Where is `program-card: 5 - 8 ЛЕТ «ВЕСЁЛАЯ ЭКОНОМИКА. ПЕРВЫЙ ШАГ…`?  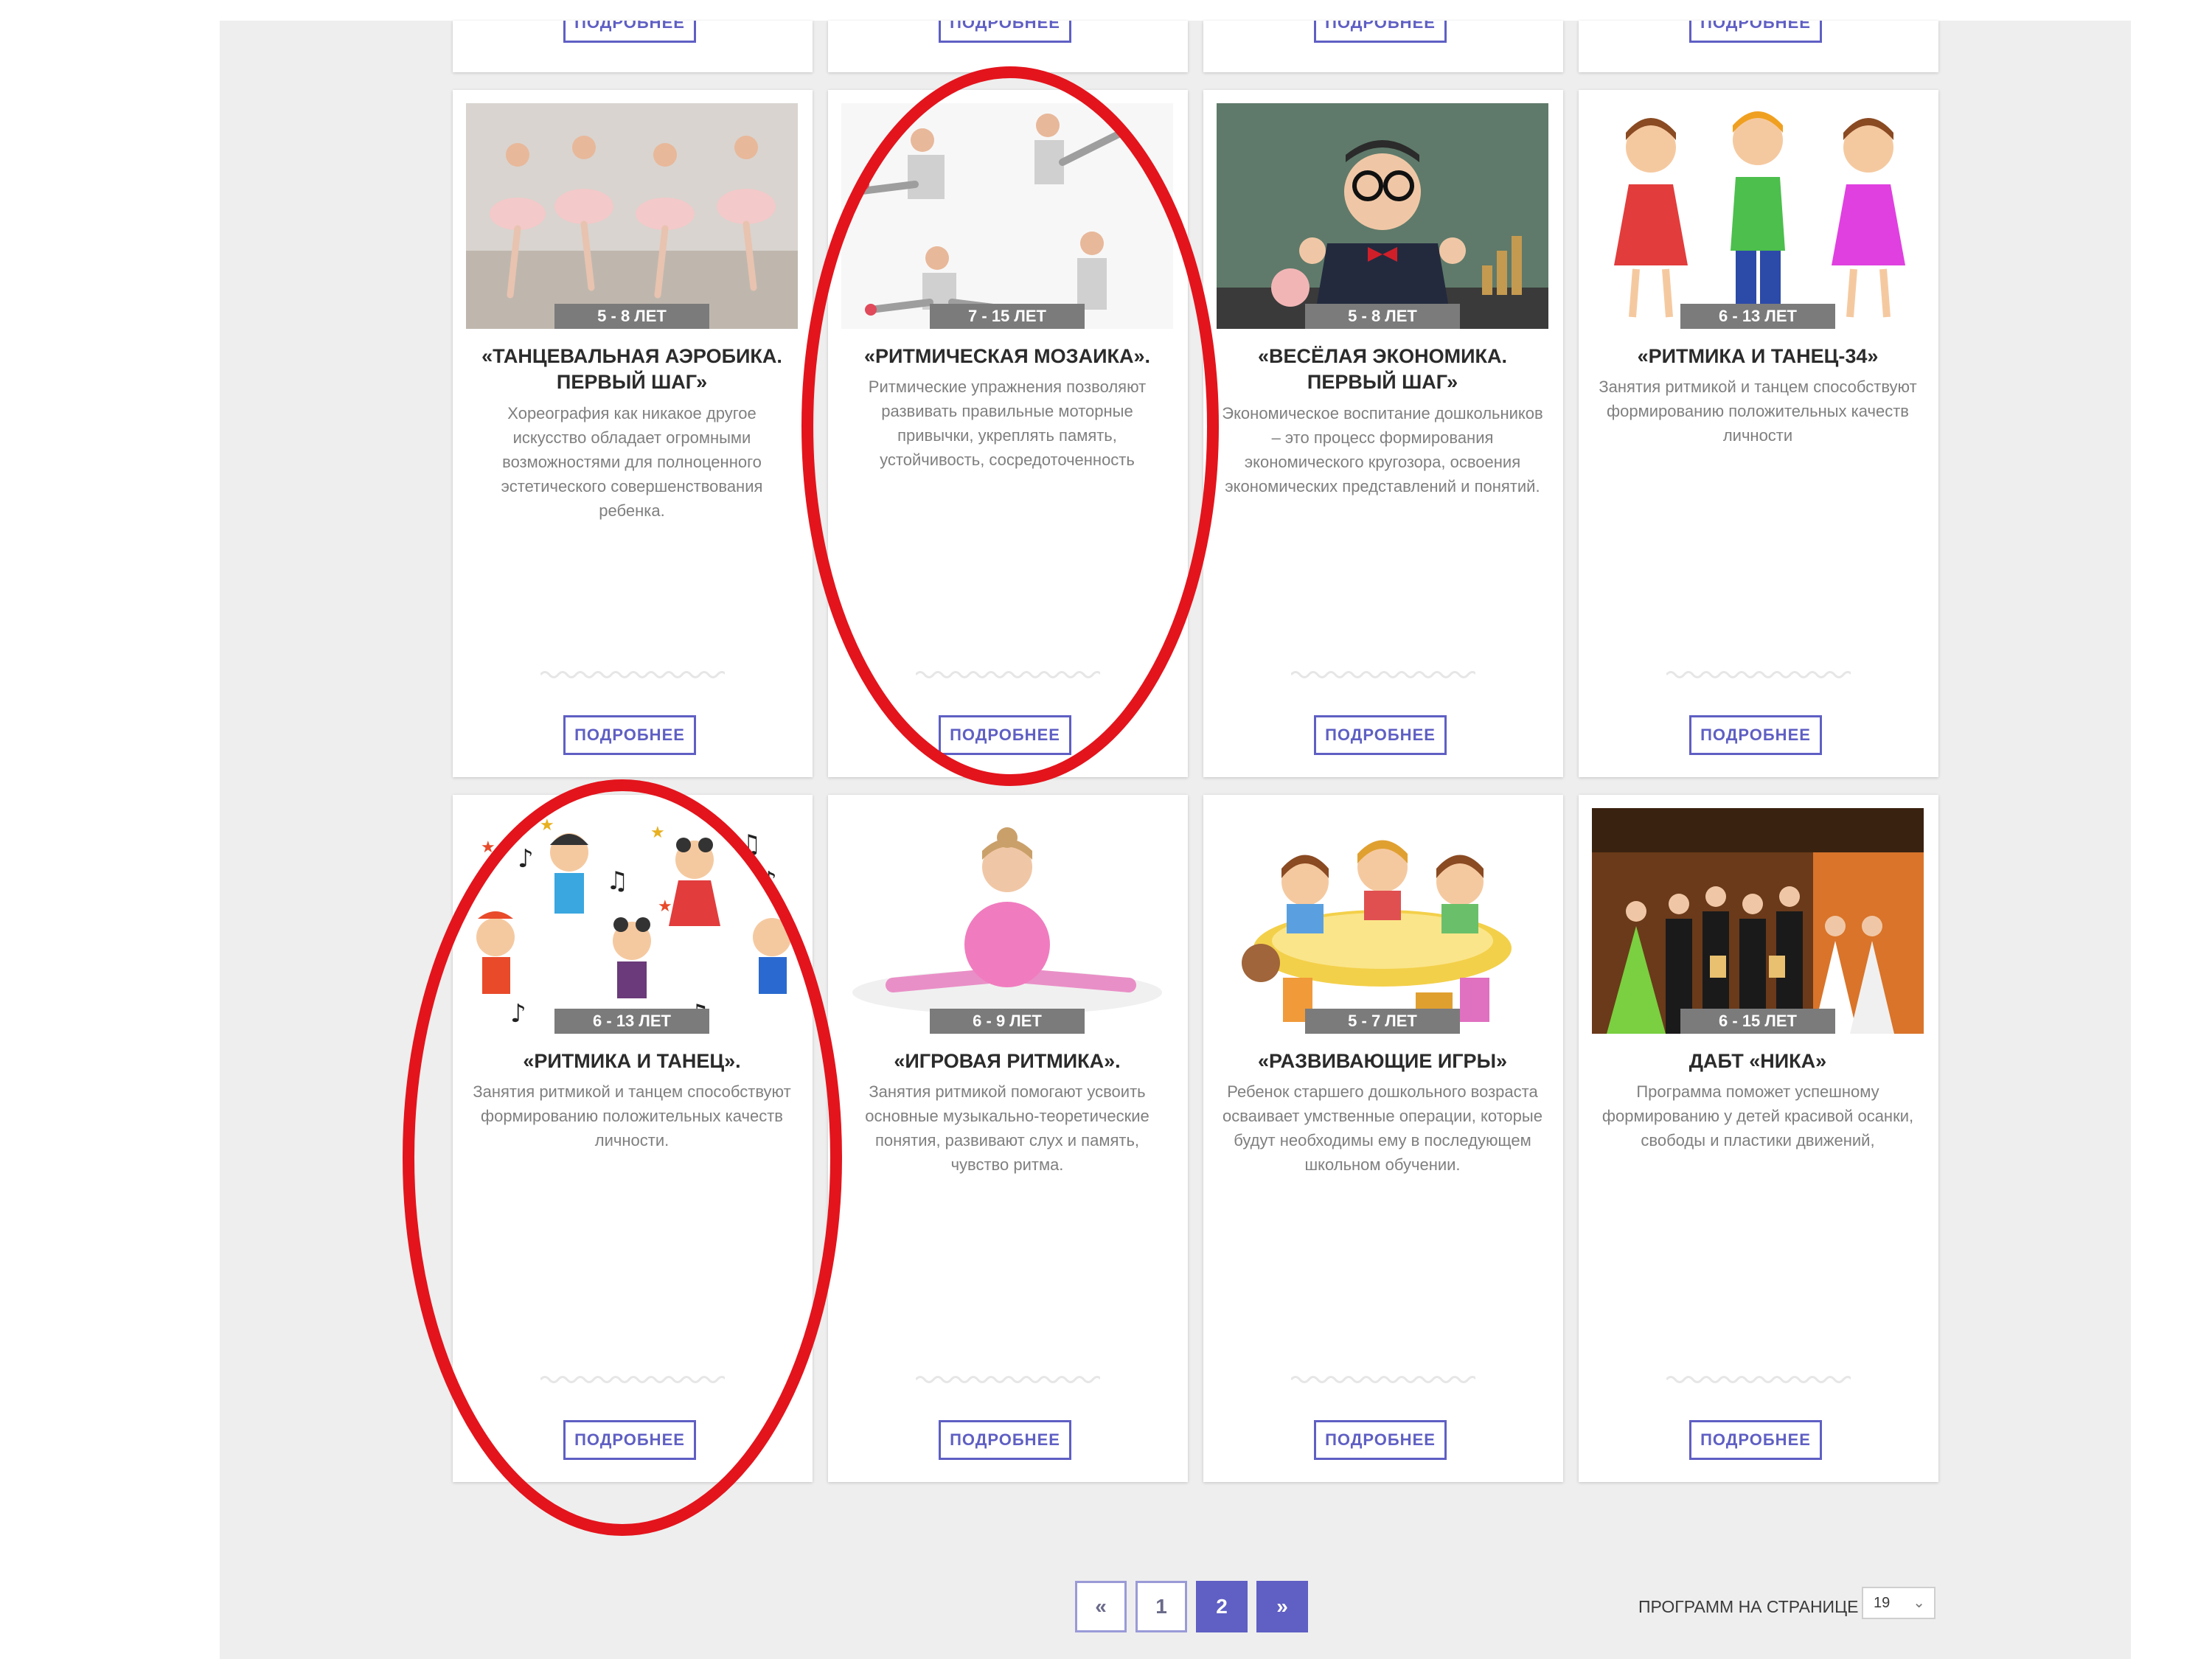
program-card: 5 - 8 ЛЕТ «ВЕСЁЛАЯ ЭКОНОМИКА. ПЕРВЫЙ ШАГ… is located at coordinates (1383, 433).